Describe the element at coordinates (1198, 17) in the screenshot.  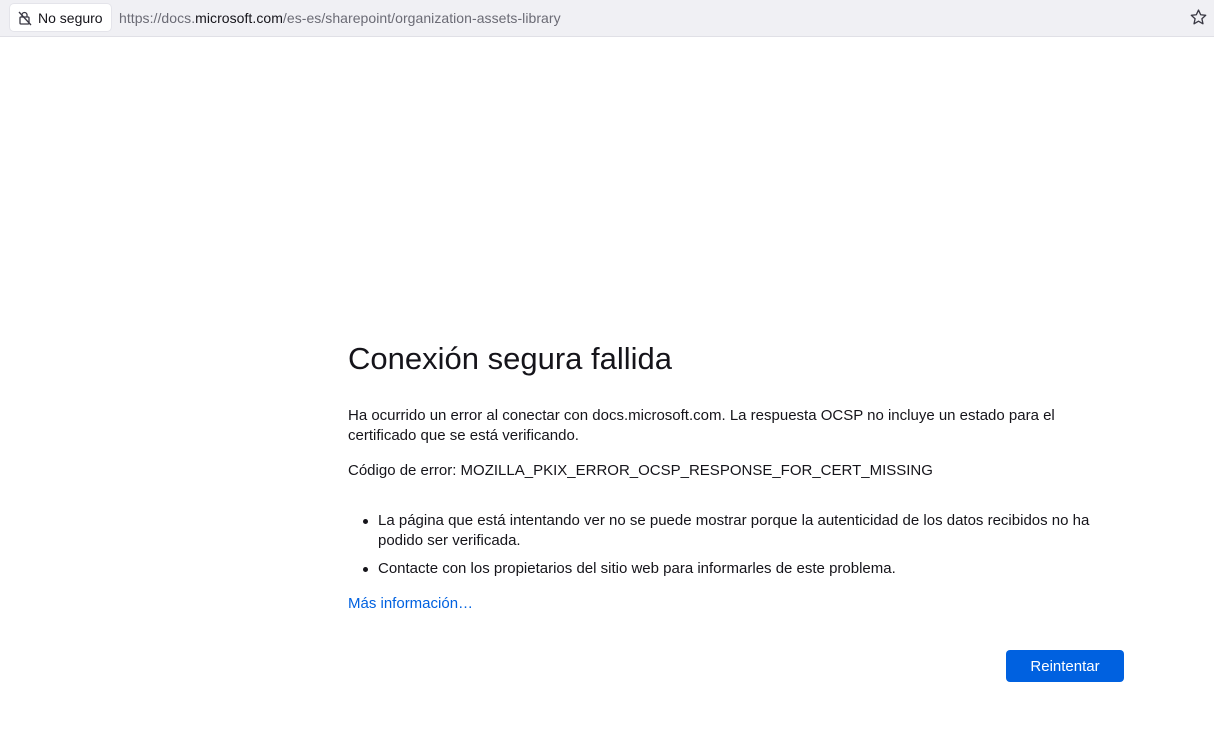
I see `bookmark-star-icon` at that location.